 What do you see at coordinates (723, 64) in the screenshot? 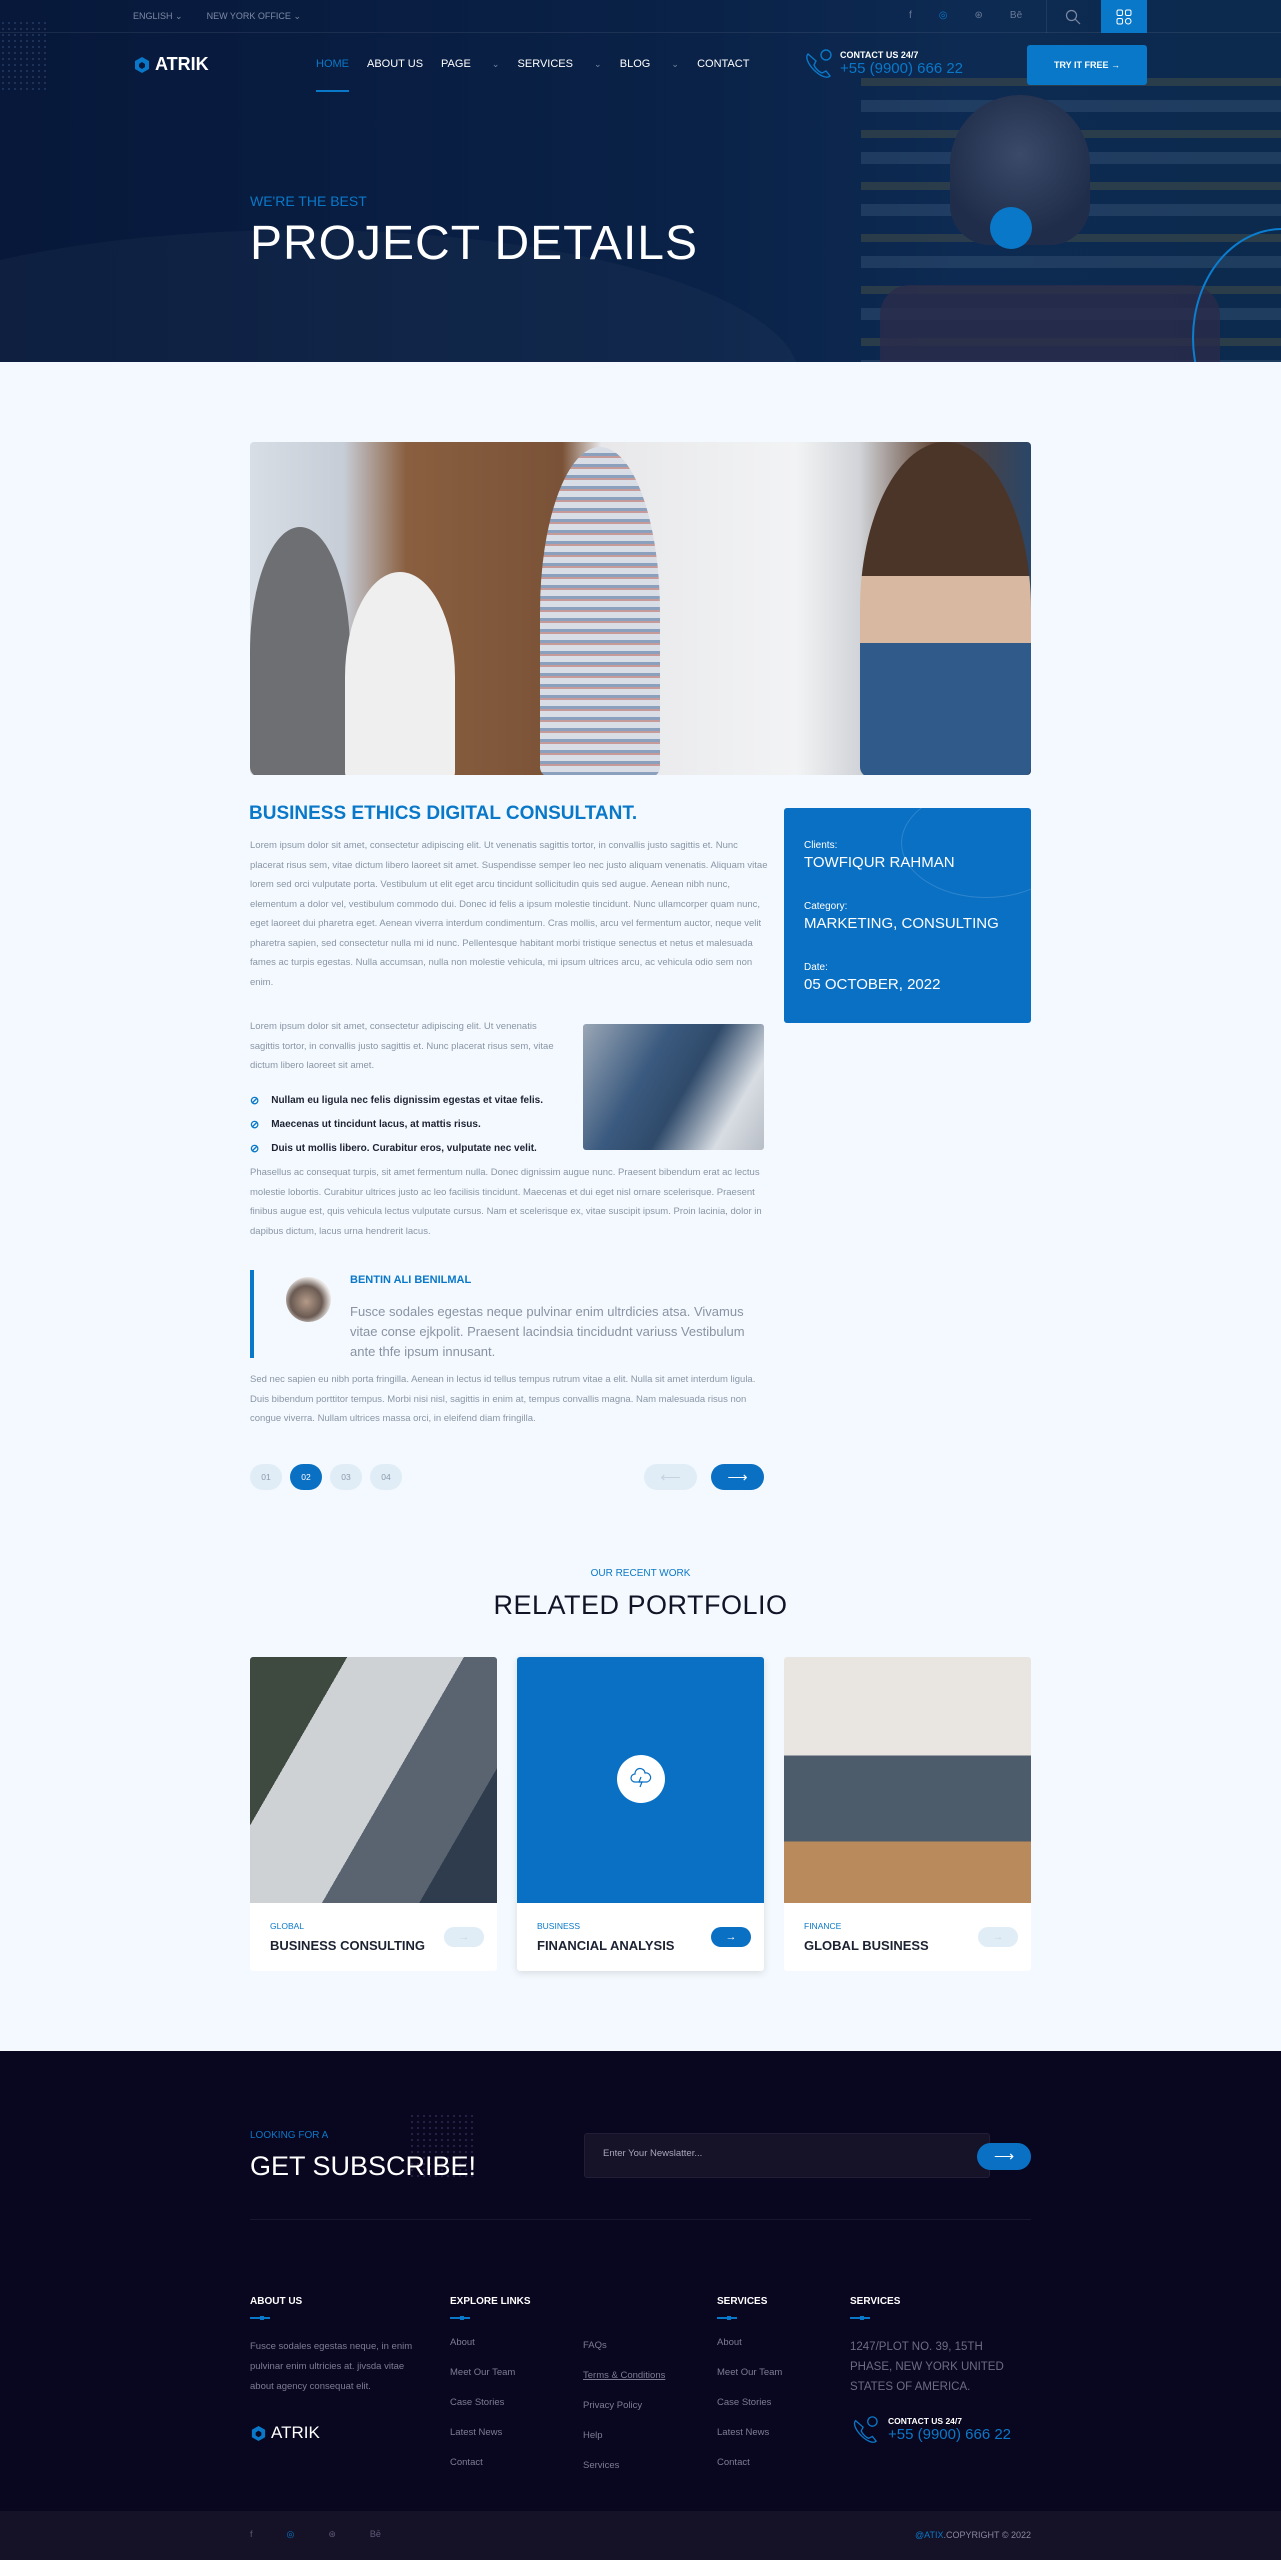
I see `nav-contact: CONTACT` at bounding box center [723, 64].